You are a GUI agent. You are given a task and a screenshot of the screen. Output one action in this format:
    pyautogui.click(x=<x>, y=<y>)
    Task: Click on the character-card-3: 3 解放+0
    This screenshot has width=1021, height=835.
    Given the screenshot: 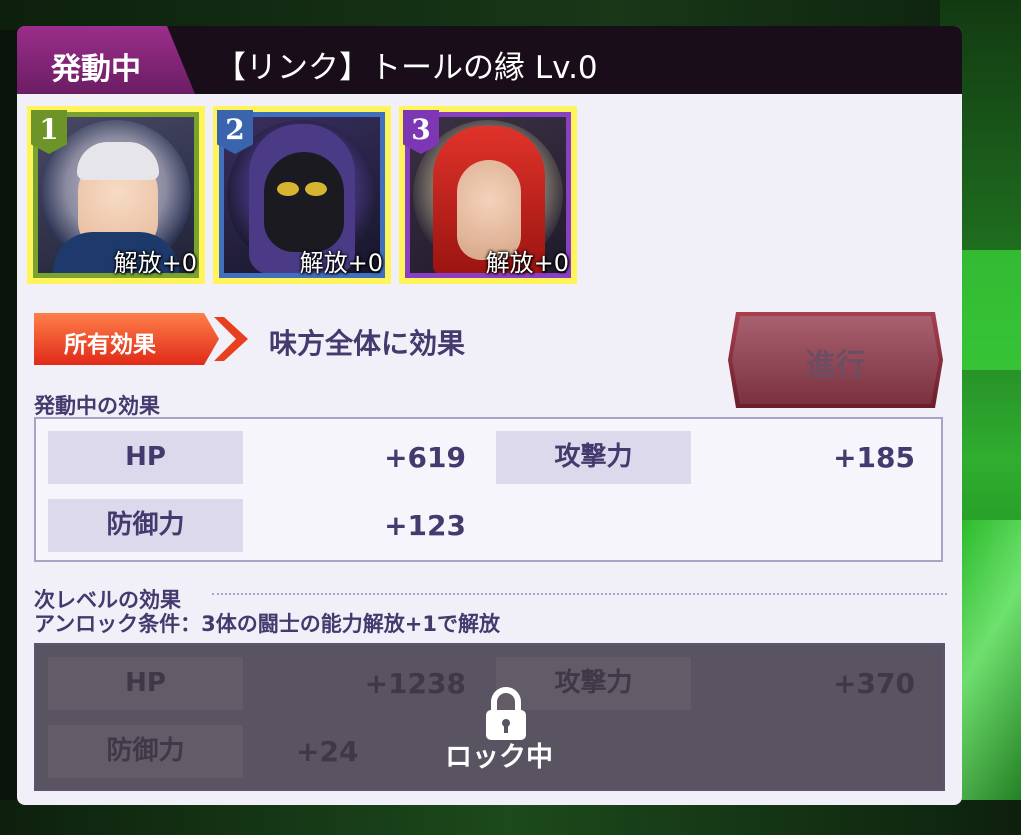 What is the action you would take?
    pyautogui.click(x=488, y=195)
    